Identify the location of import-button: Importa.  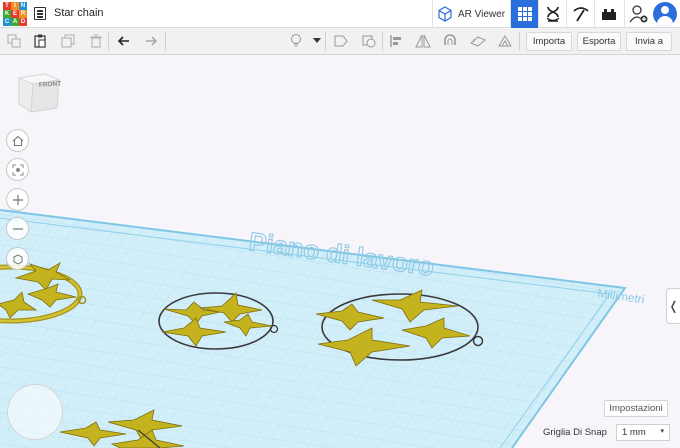
(549, 41).